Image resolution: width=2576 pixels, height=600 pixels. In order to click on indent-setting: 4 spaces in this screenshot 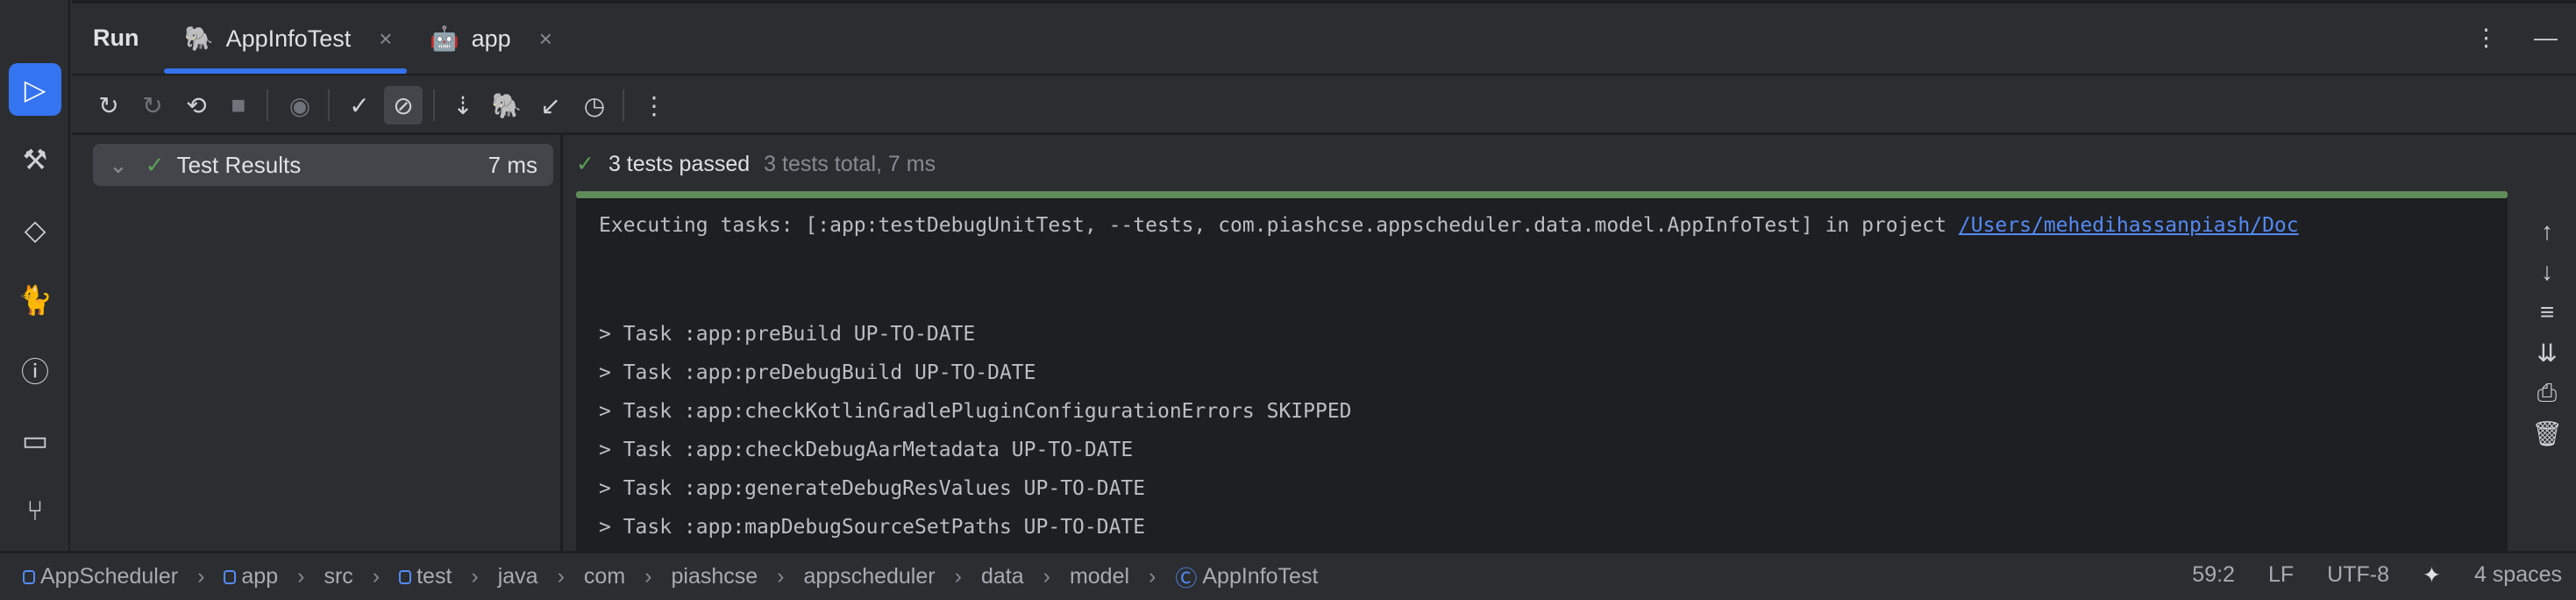, I will do `click(2518, 575)`.